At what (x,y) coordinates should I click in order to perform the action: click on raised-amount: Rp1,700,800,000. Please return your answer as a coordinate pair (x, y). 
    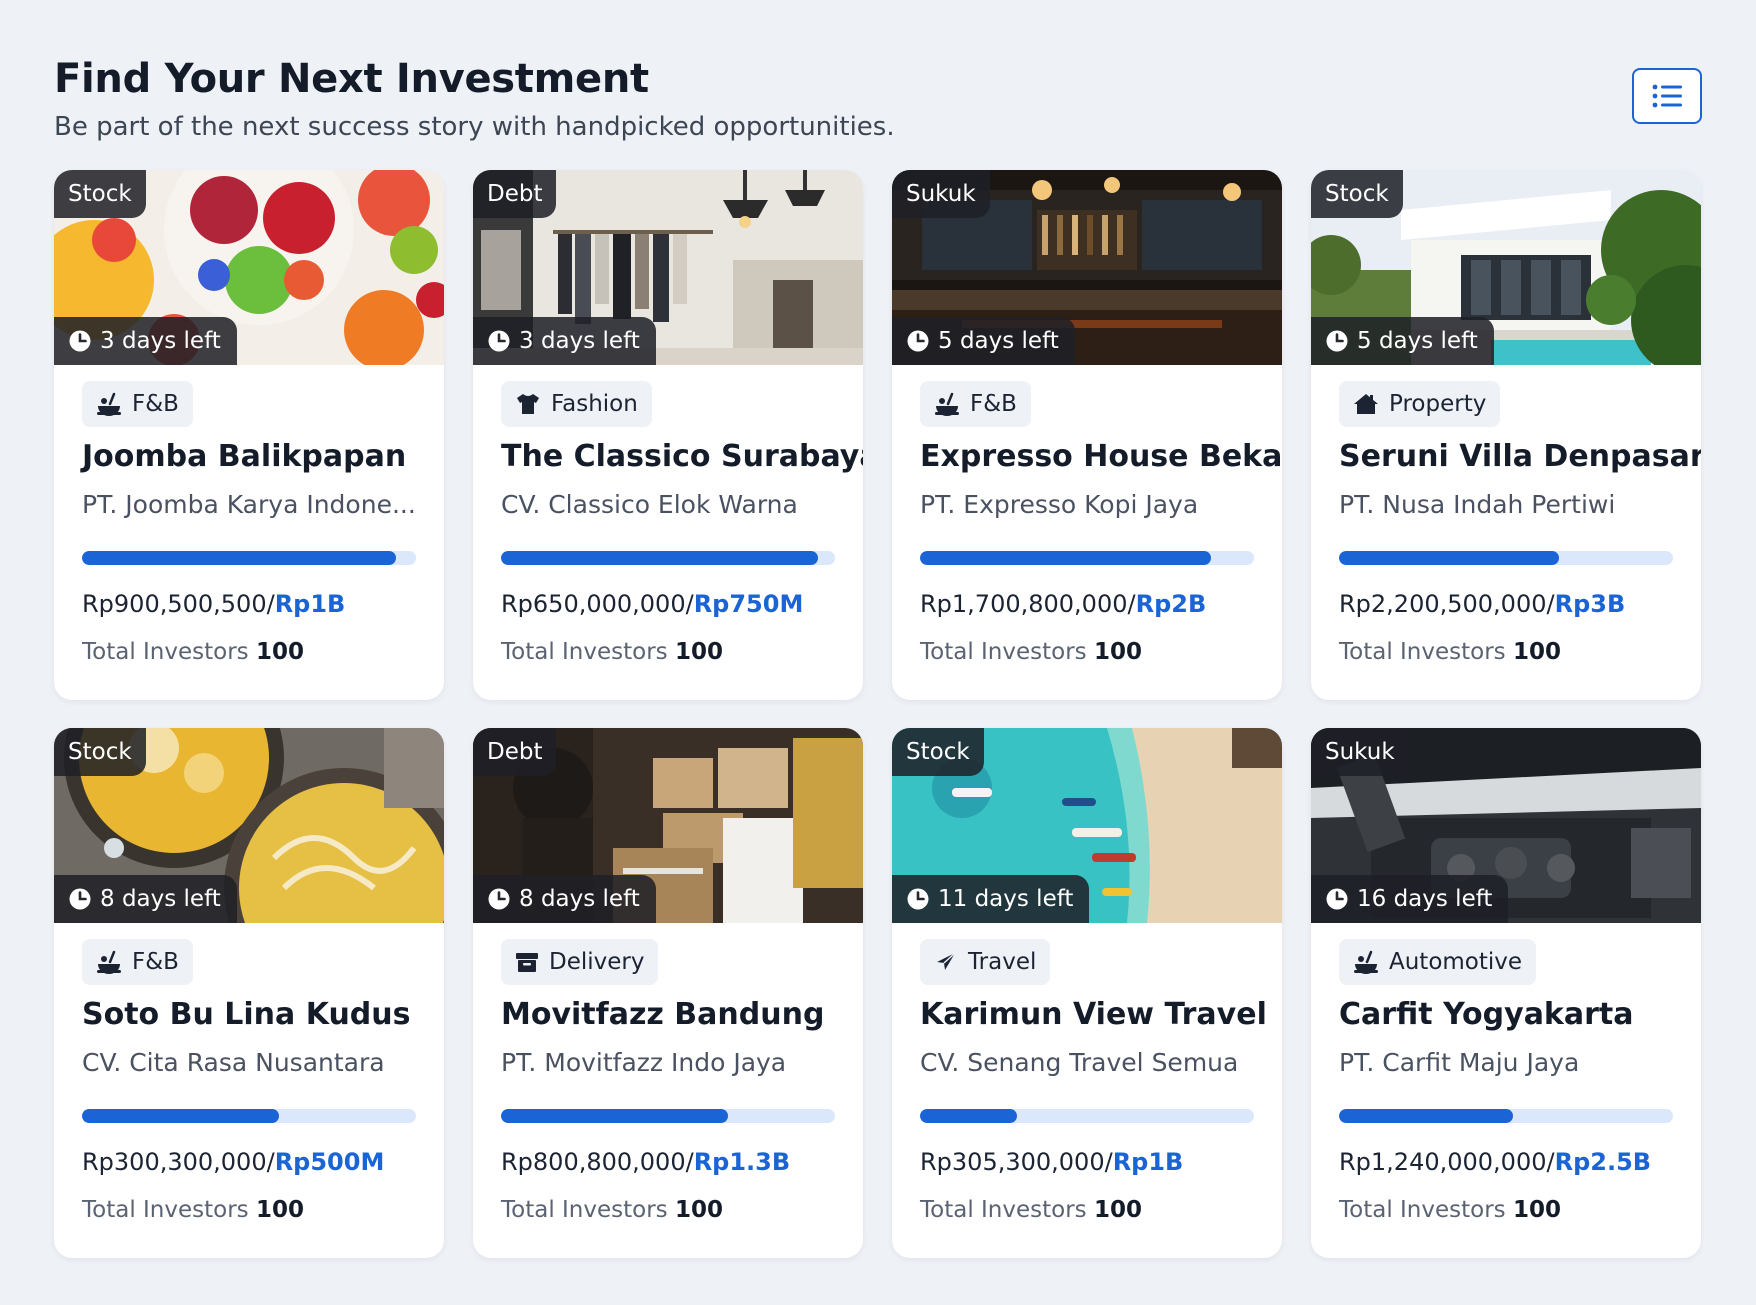
    Looking at the image, I should click on (1024, 604).